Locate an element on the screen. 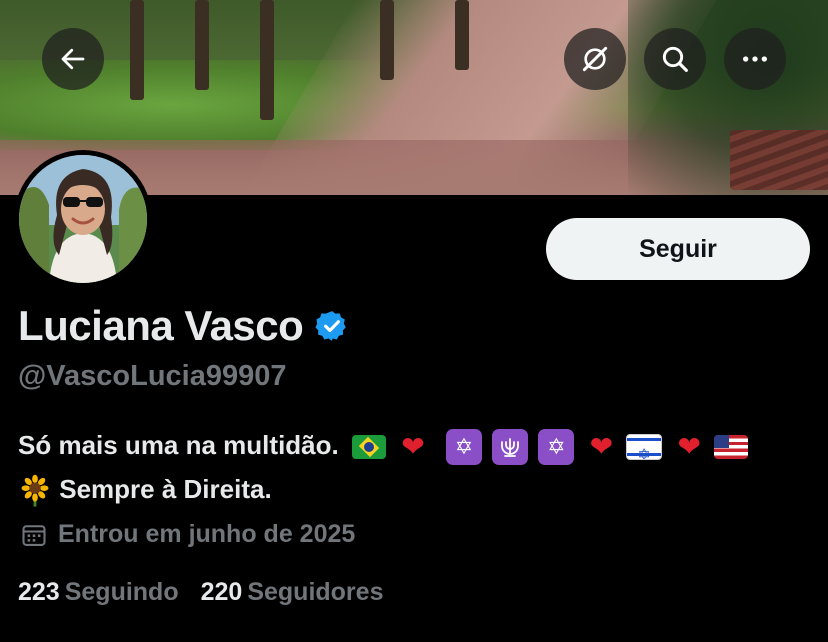  avatar-frame is located at coordinates (83, 219).